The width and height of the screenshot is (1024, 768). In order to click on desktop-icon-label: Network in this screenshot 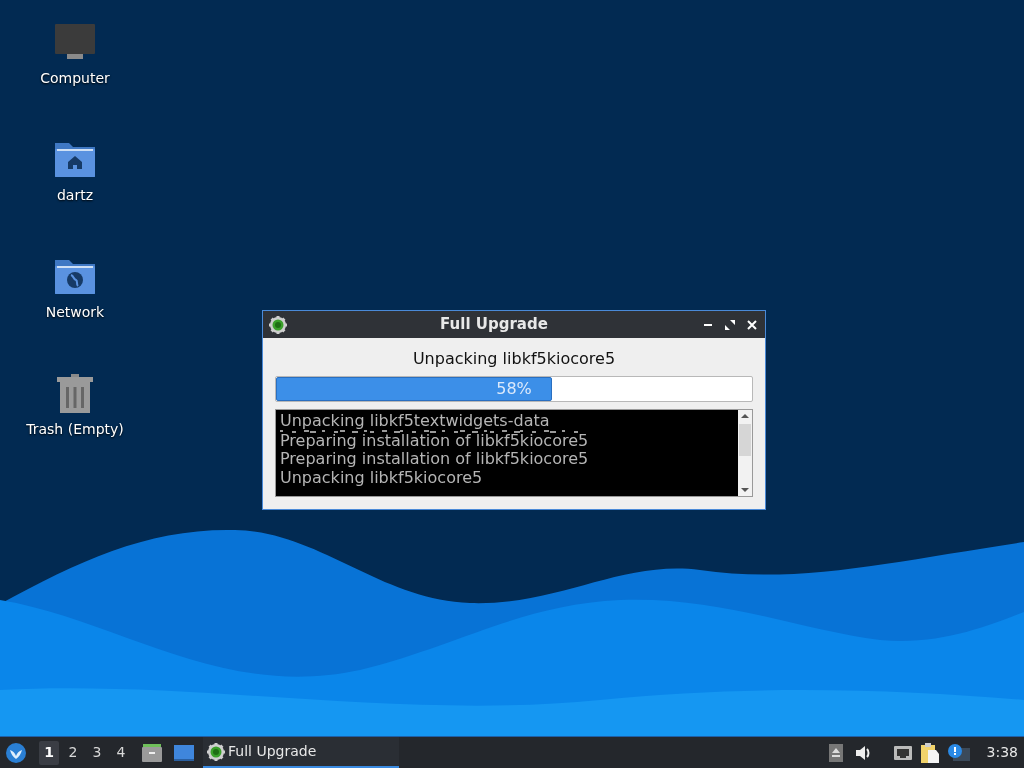, I will do `click(75, 312)`.